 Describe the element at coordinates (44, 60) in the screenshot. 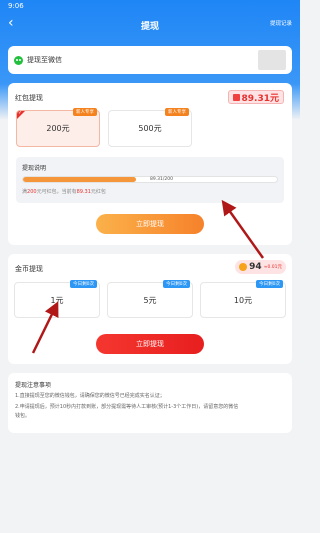

I see `wechat-label: 提现至微信` at that location.